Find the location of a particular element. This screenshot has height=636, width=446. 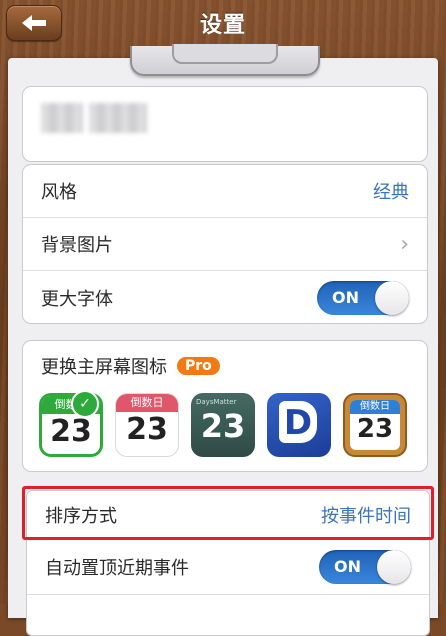

page-title: 设置 is located at coordinates (222, 25).